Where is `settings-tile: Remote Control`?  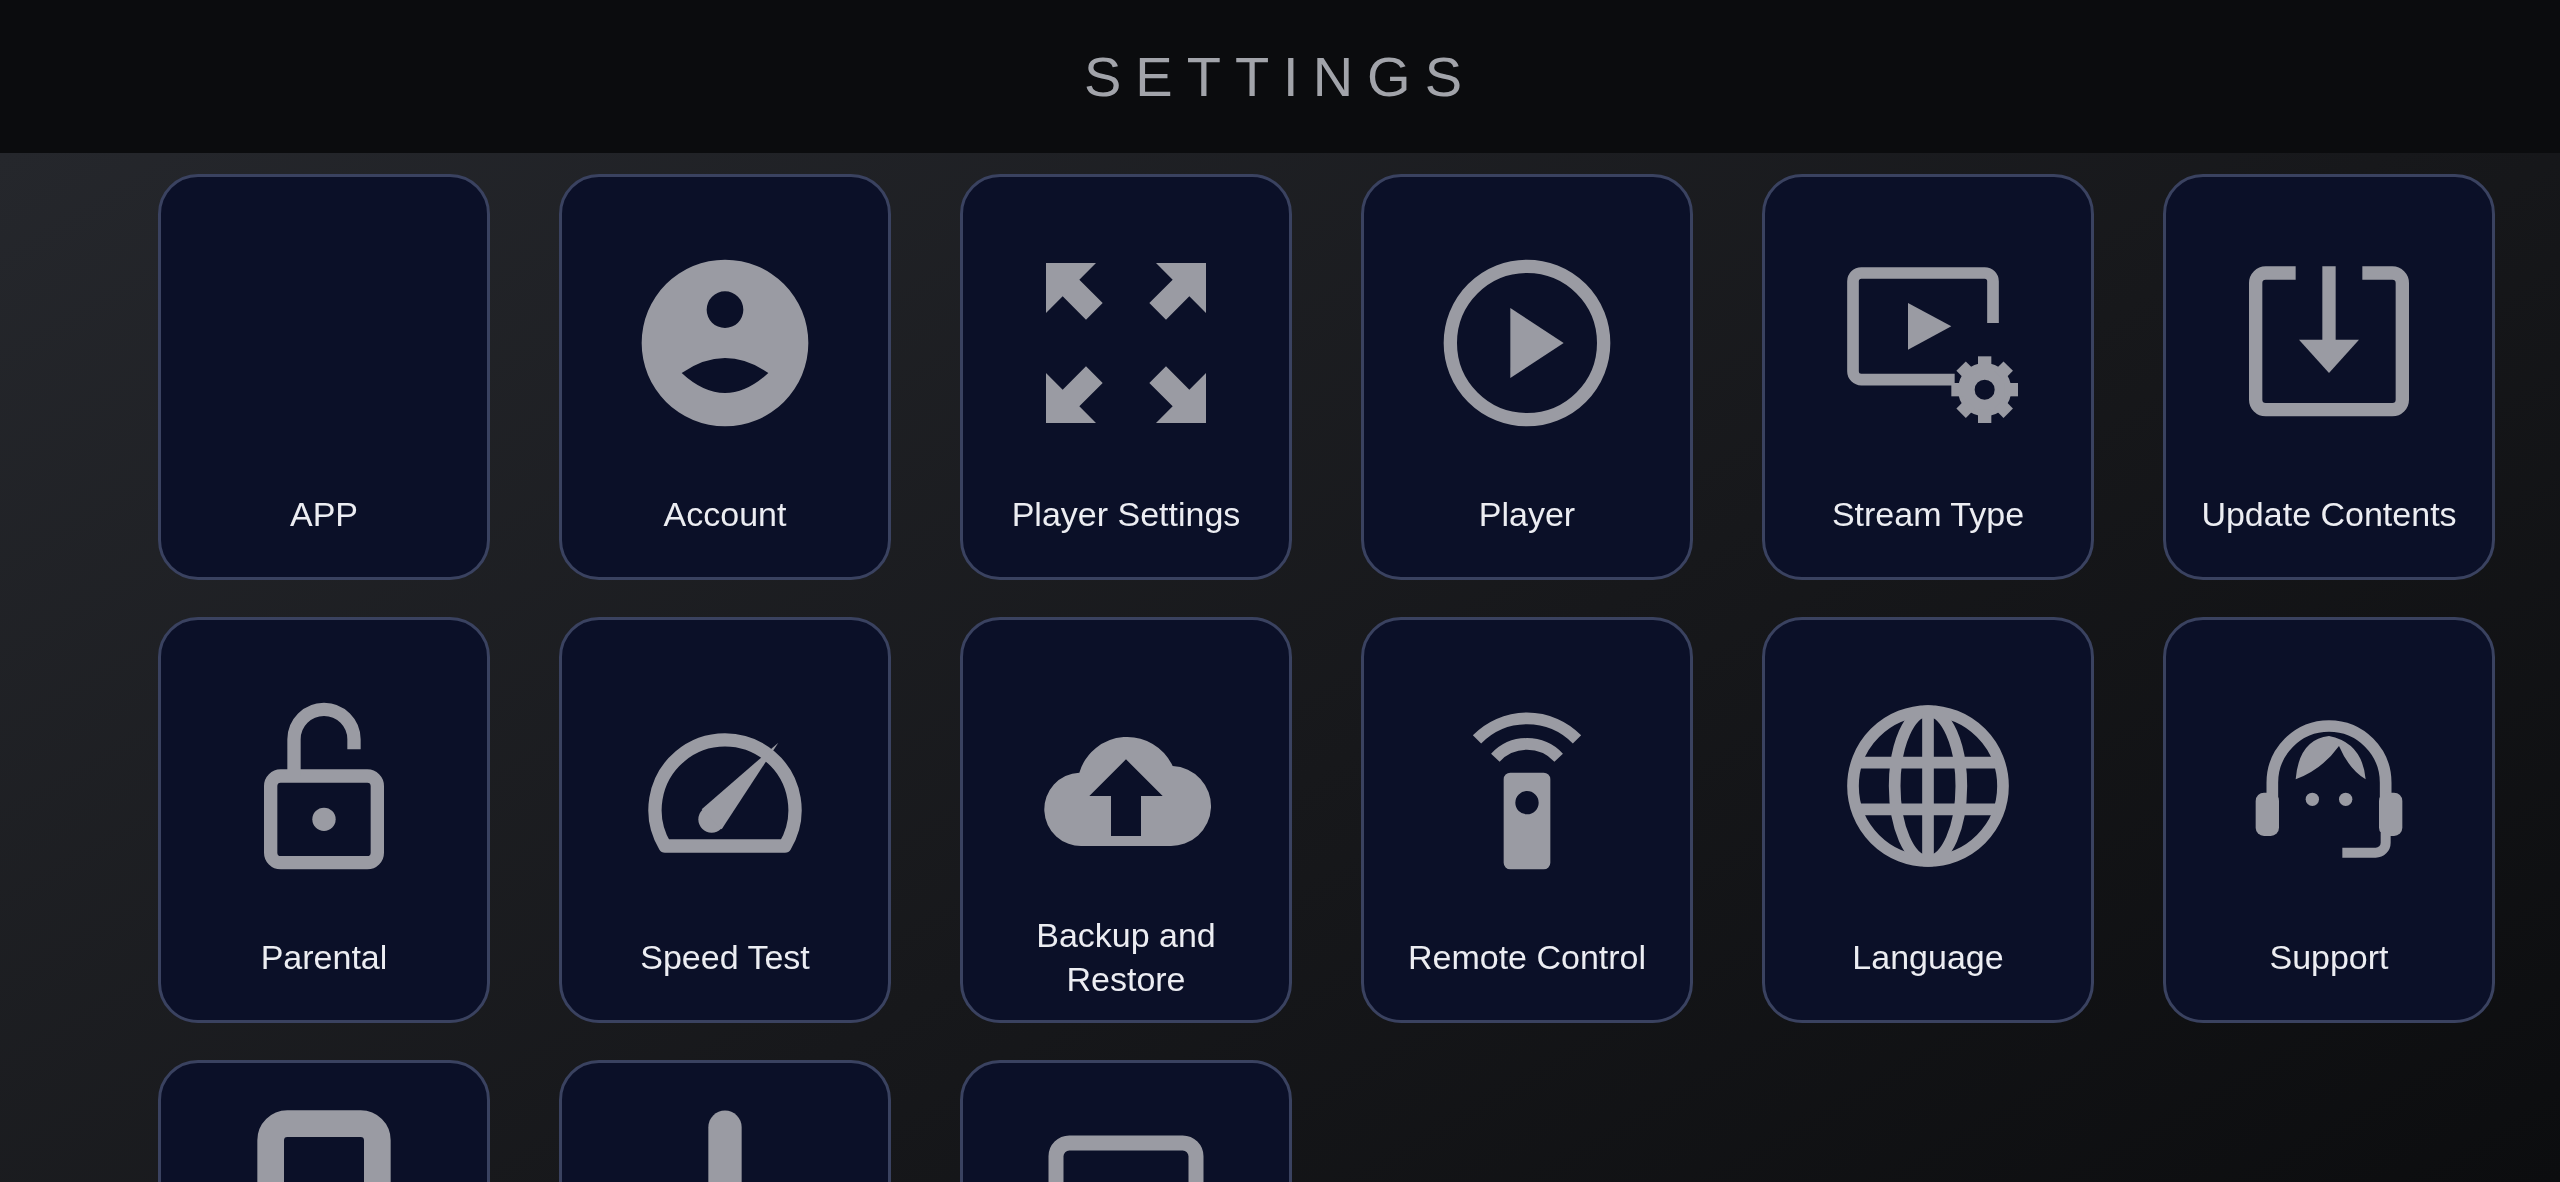 settings-tile: Remote Control is located at coordinates (1527, 820).